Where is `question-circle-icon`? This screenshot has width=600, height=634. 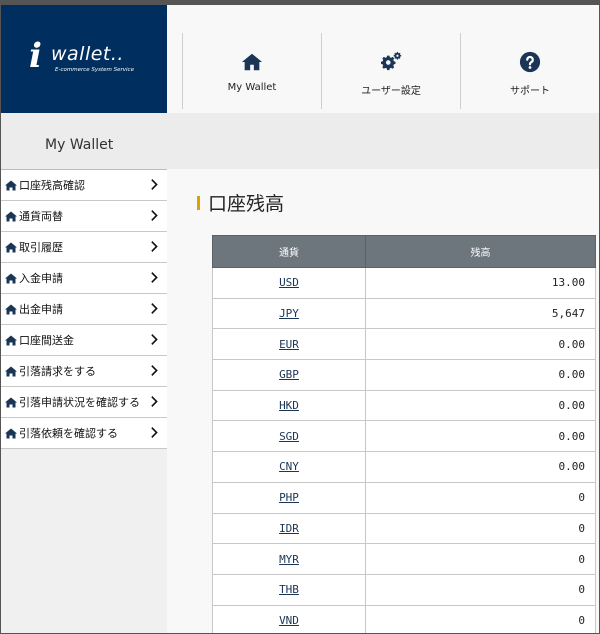
question-circle-icon is located at coordinates (530, 62).